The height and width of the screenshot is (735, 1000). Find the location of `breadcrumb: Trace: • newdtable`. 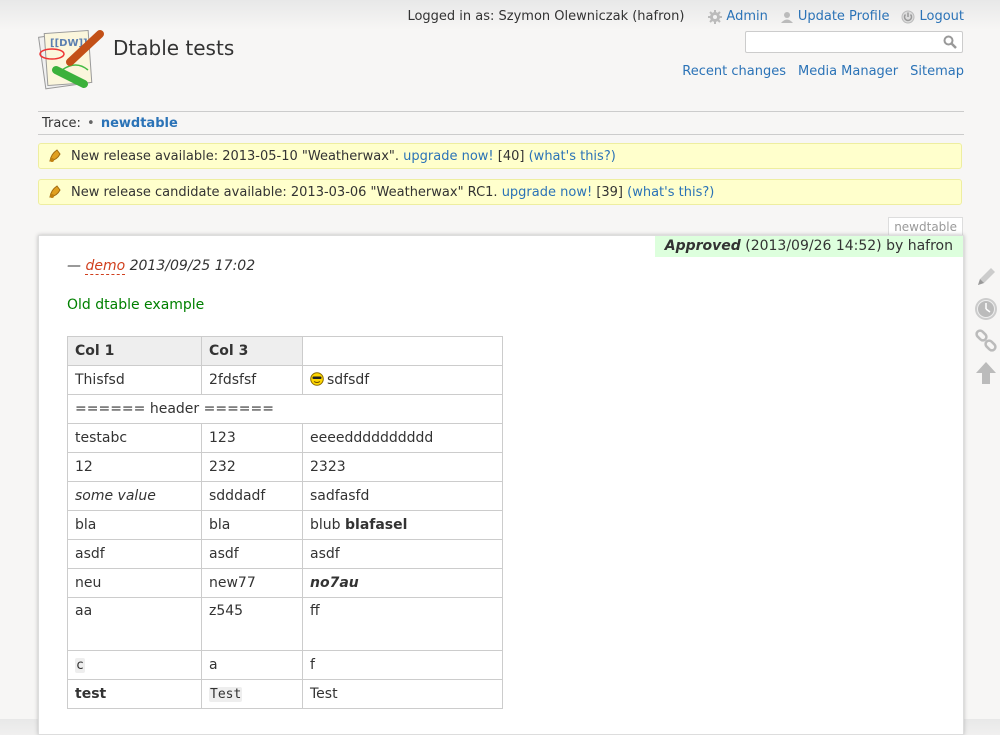

breadcrumb: Trace: • newdtable is located at coordinates (110, 123).